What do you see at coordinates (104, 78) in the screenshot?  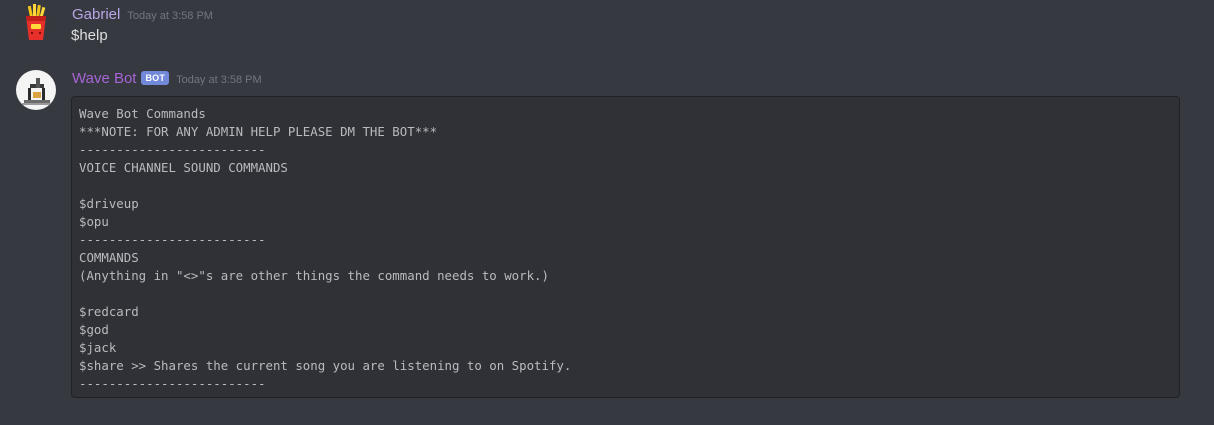 I see `username-wave-bot: Wave Bot` at bounding box center [104, 78].